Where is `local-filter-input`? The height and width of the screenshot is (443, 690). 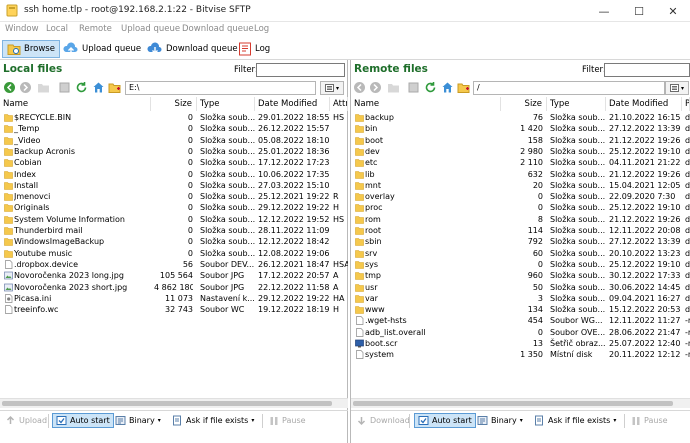
local-filter-input is located at coordinates (300, 70).